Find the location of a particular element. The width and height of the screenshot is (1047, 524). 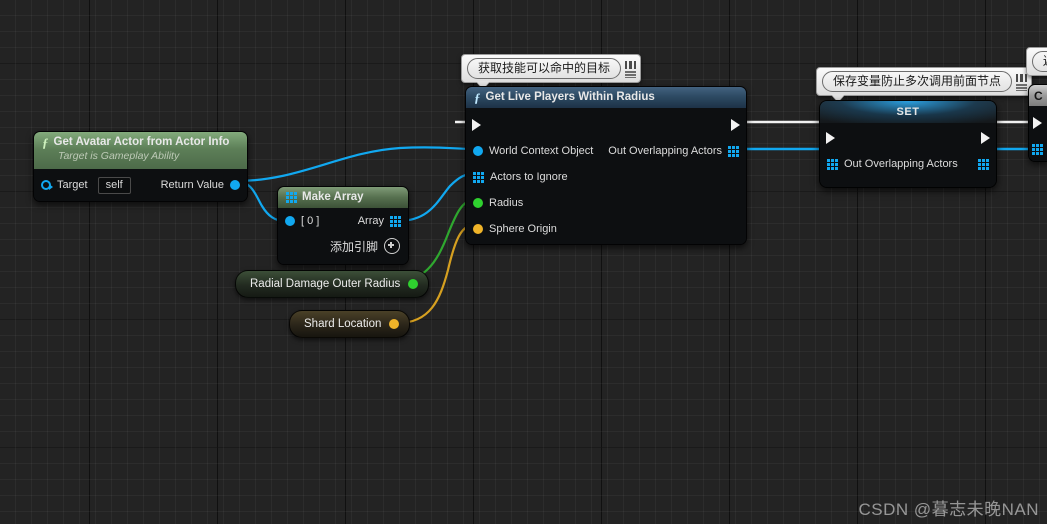

pin-return-value: Return Value is located at coordinates (200, 185).